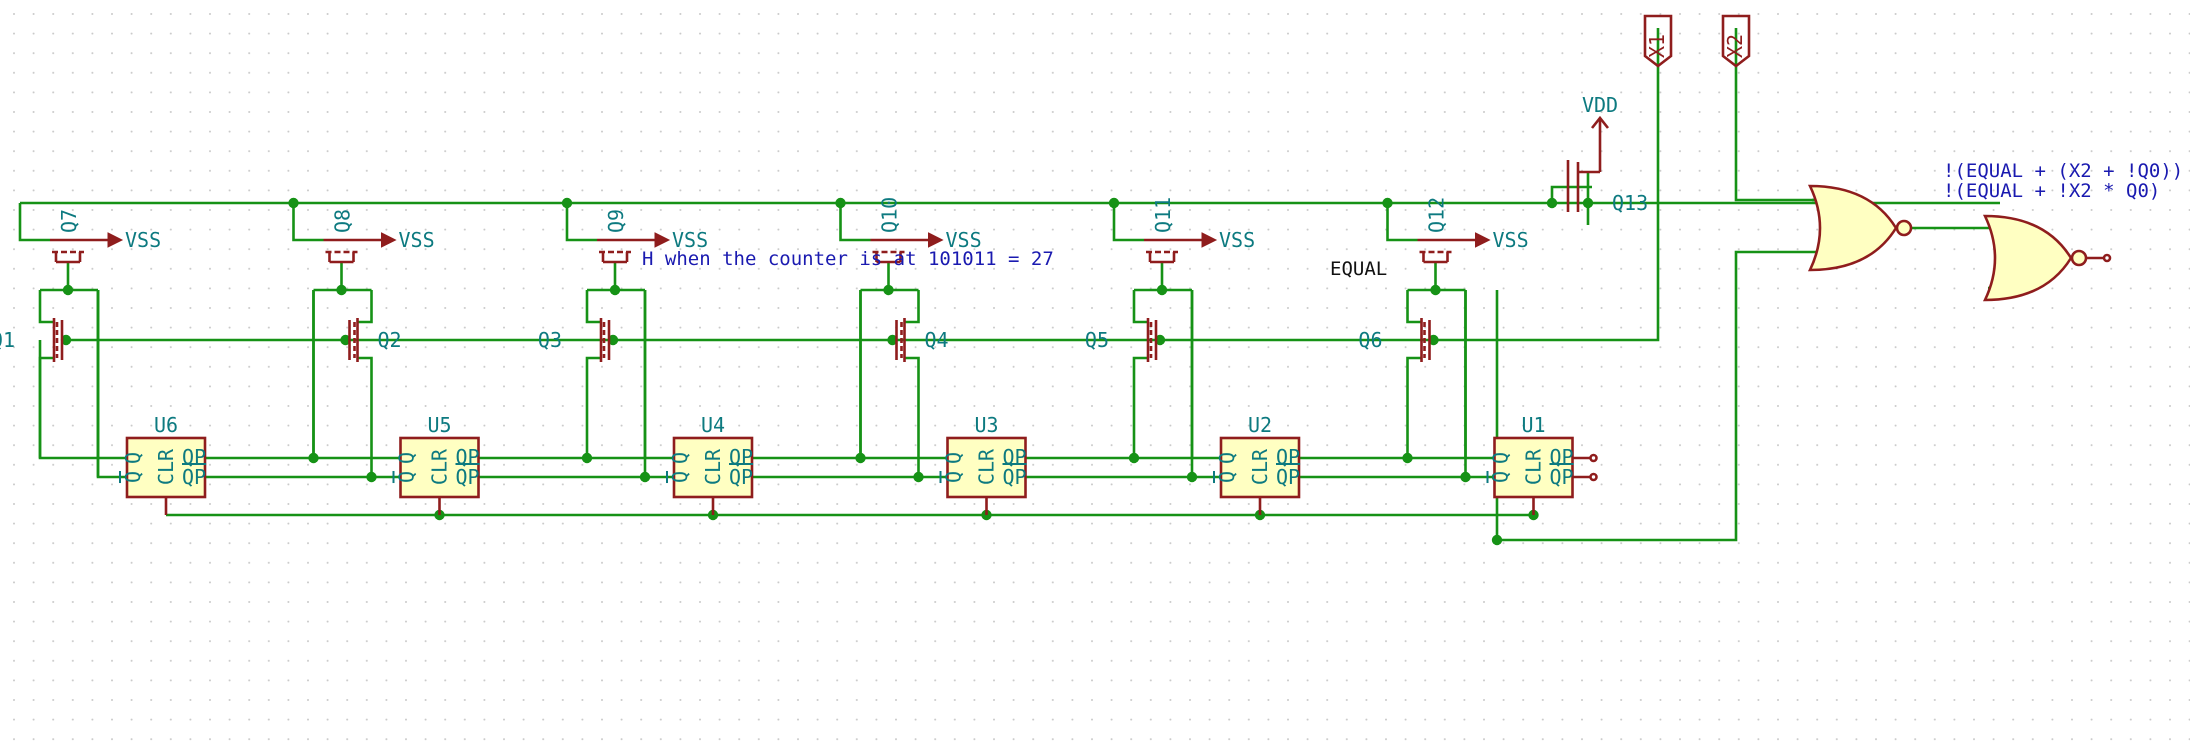 This screenshot has height=742, width=2190. What do you see at coordinates (1533, 425) in the screenshot?
I see `flipflop-label: U1` at bounding box center [1533, 425].